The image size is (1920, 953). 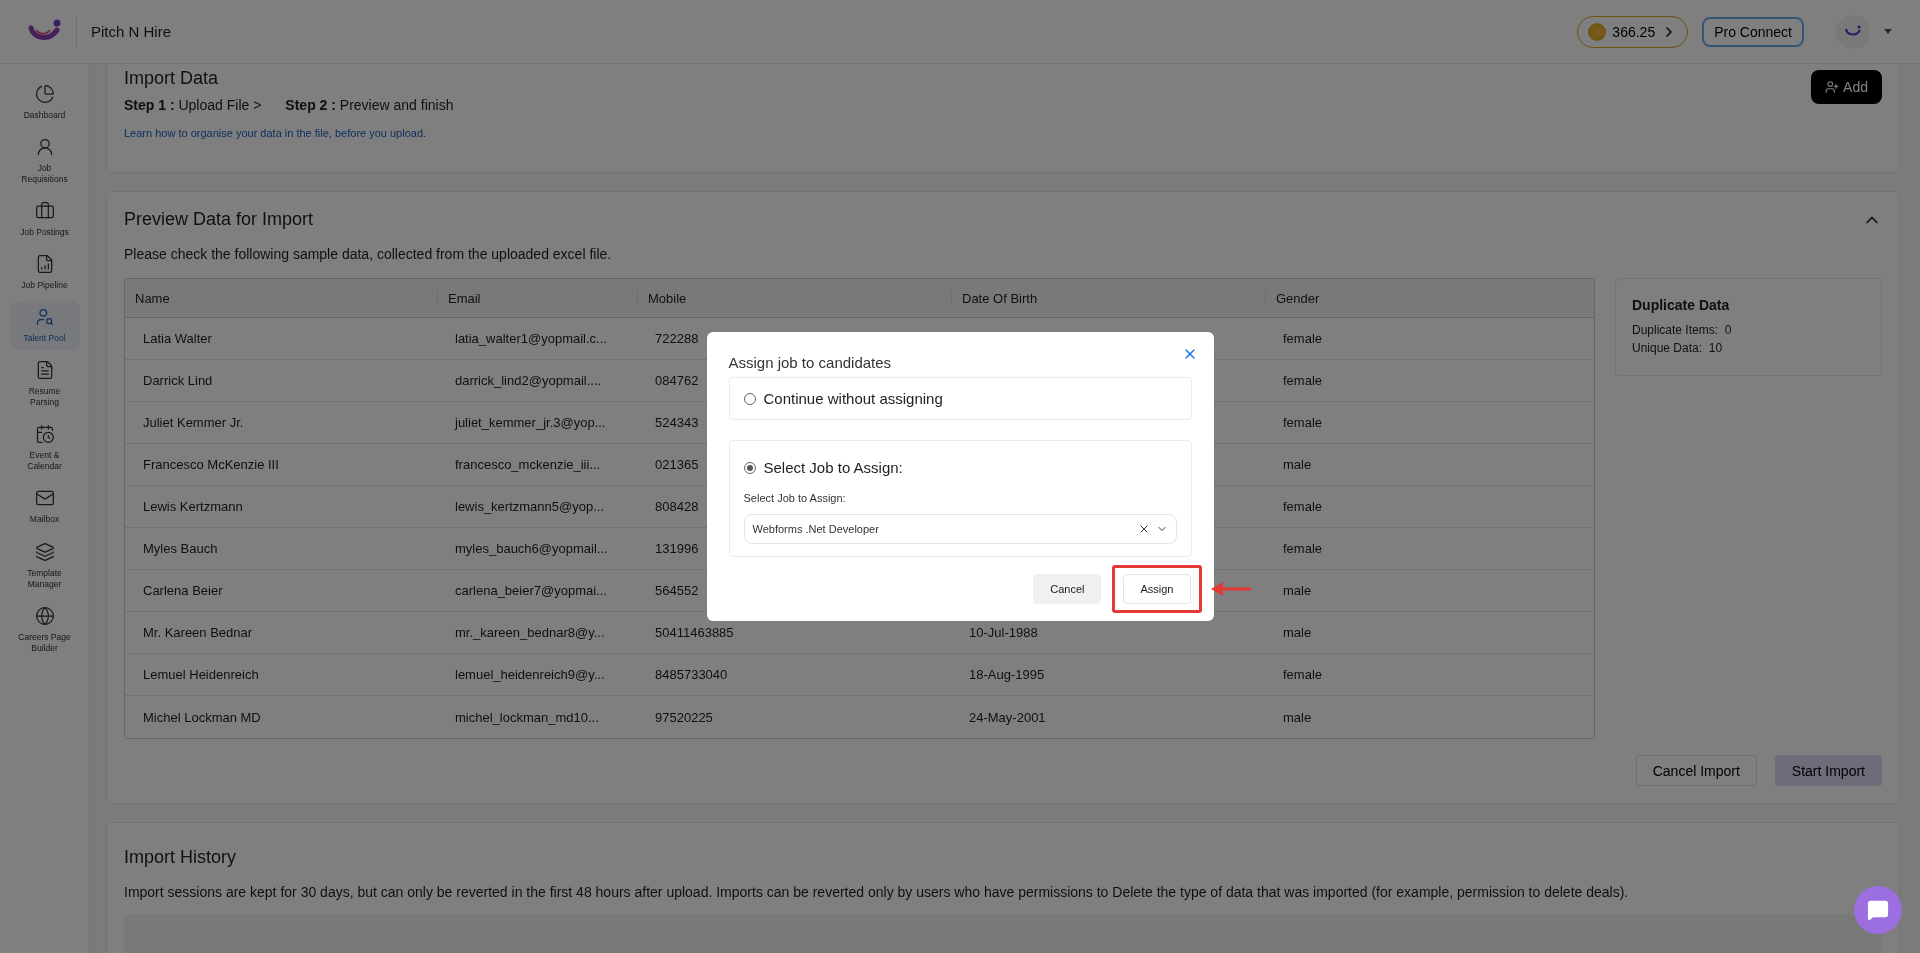 I want to click on column-header: Name, so click(x=152, y=298).